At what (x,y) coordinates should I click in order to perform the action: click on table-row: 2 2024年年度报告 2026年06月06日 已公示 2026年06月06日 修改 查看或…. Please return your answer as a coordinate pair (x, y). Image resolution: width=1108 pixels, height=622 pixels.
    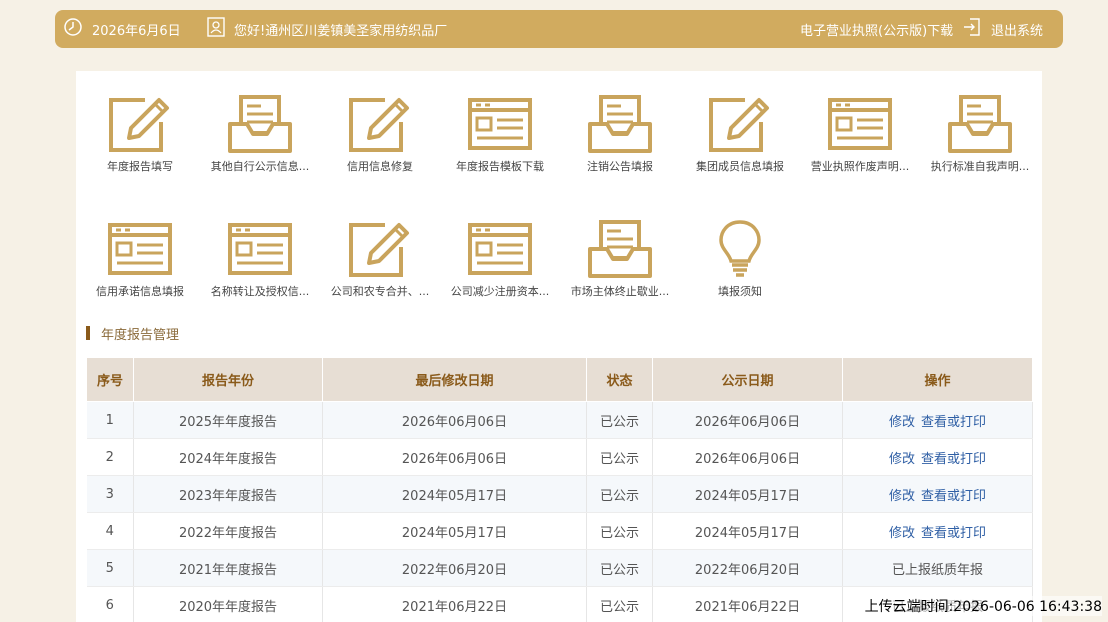
    Looking at the image, I should click on (559, 457).